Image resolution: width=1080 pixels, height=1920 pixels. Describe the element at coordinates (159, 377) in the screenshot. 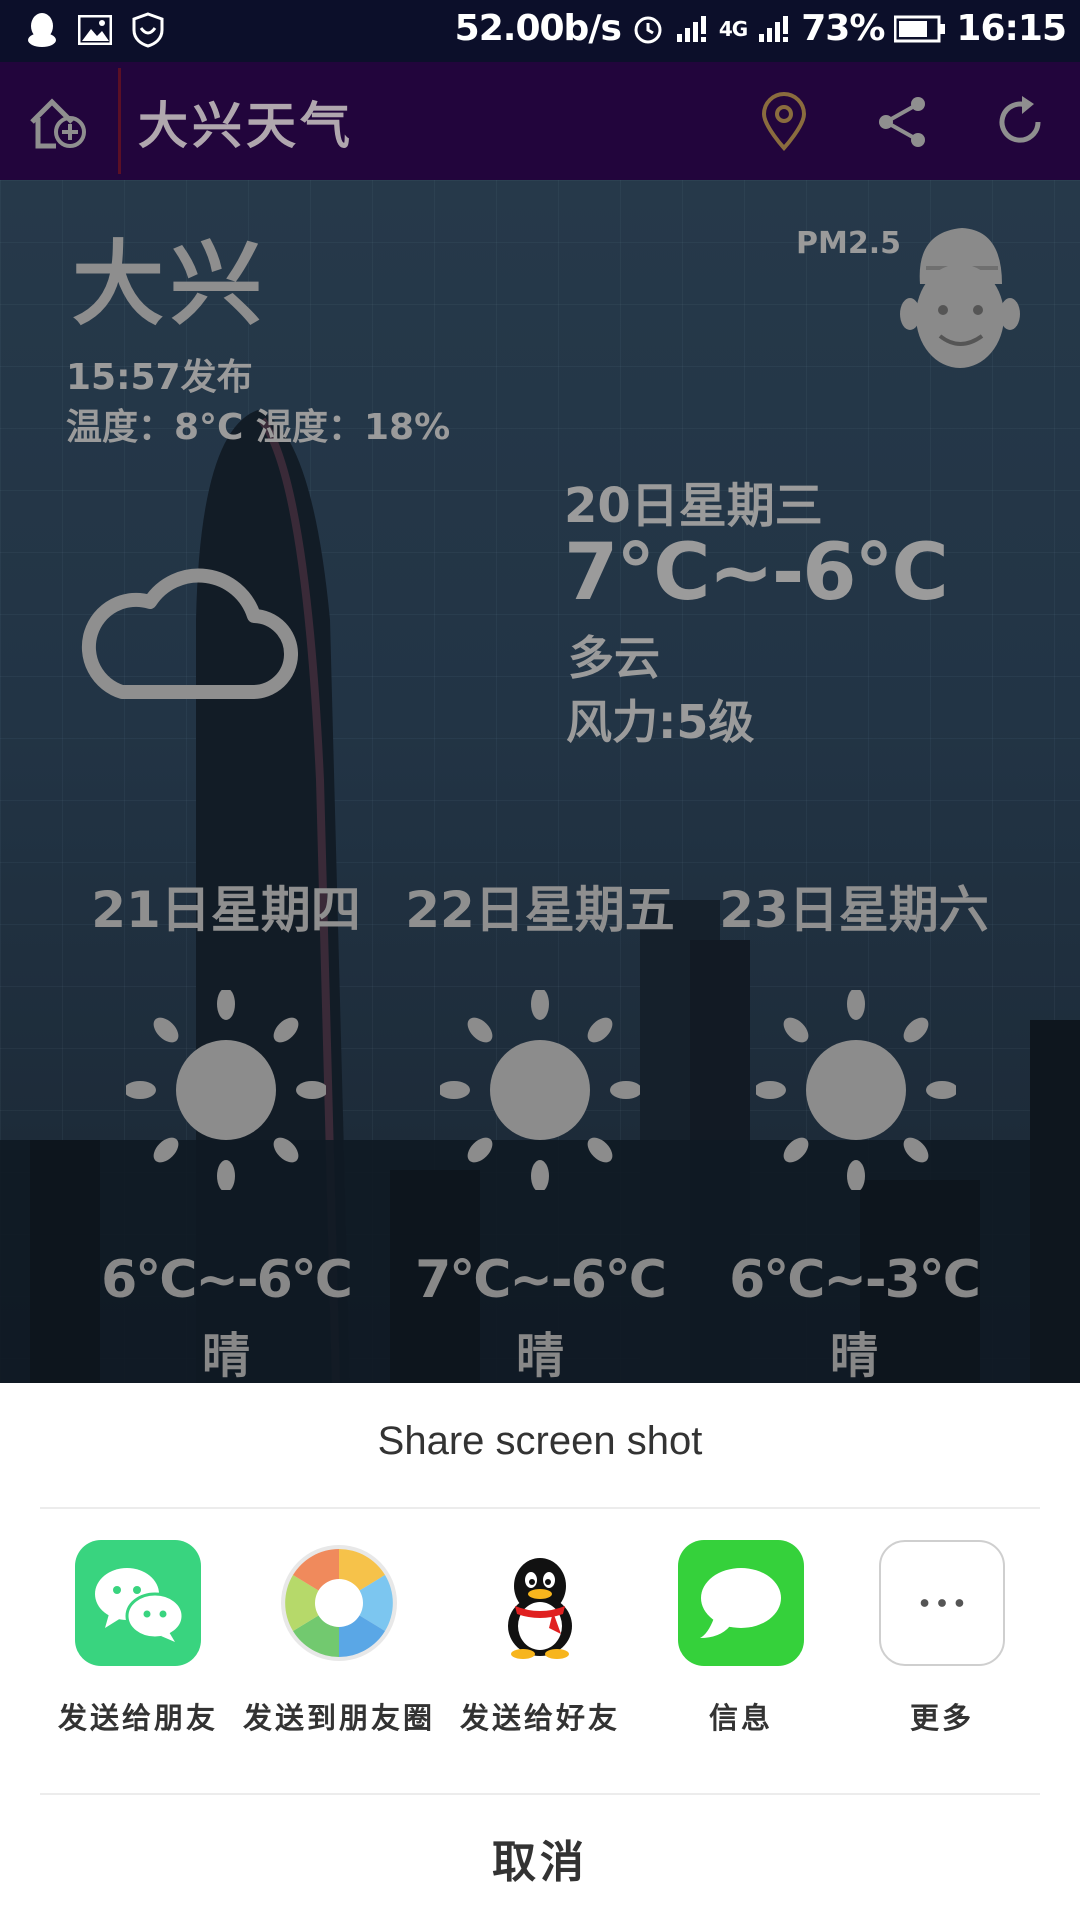

I see `publish-time: 15:57发布` at that location.